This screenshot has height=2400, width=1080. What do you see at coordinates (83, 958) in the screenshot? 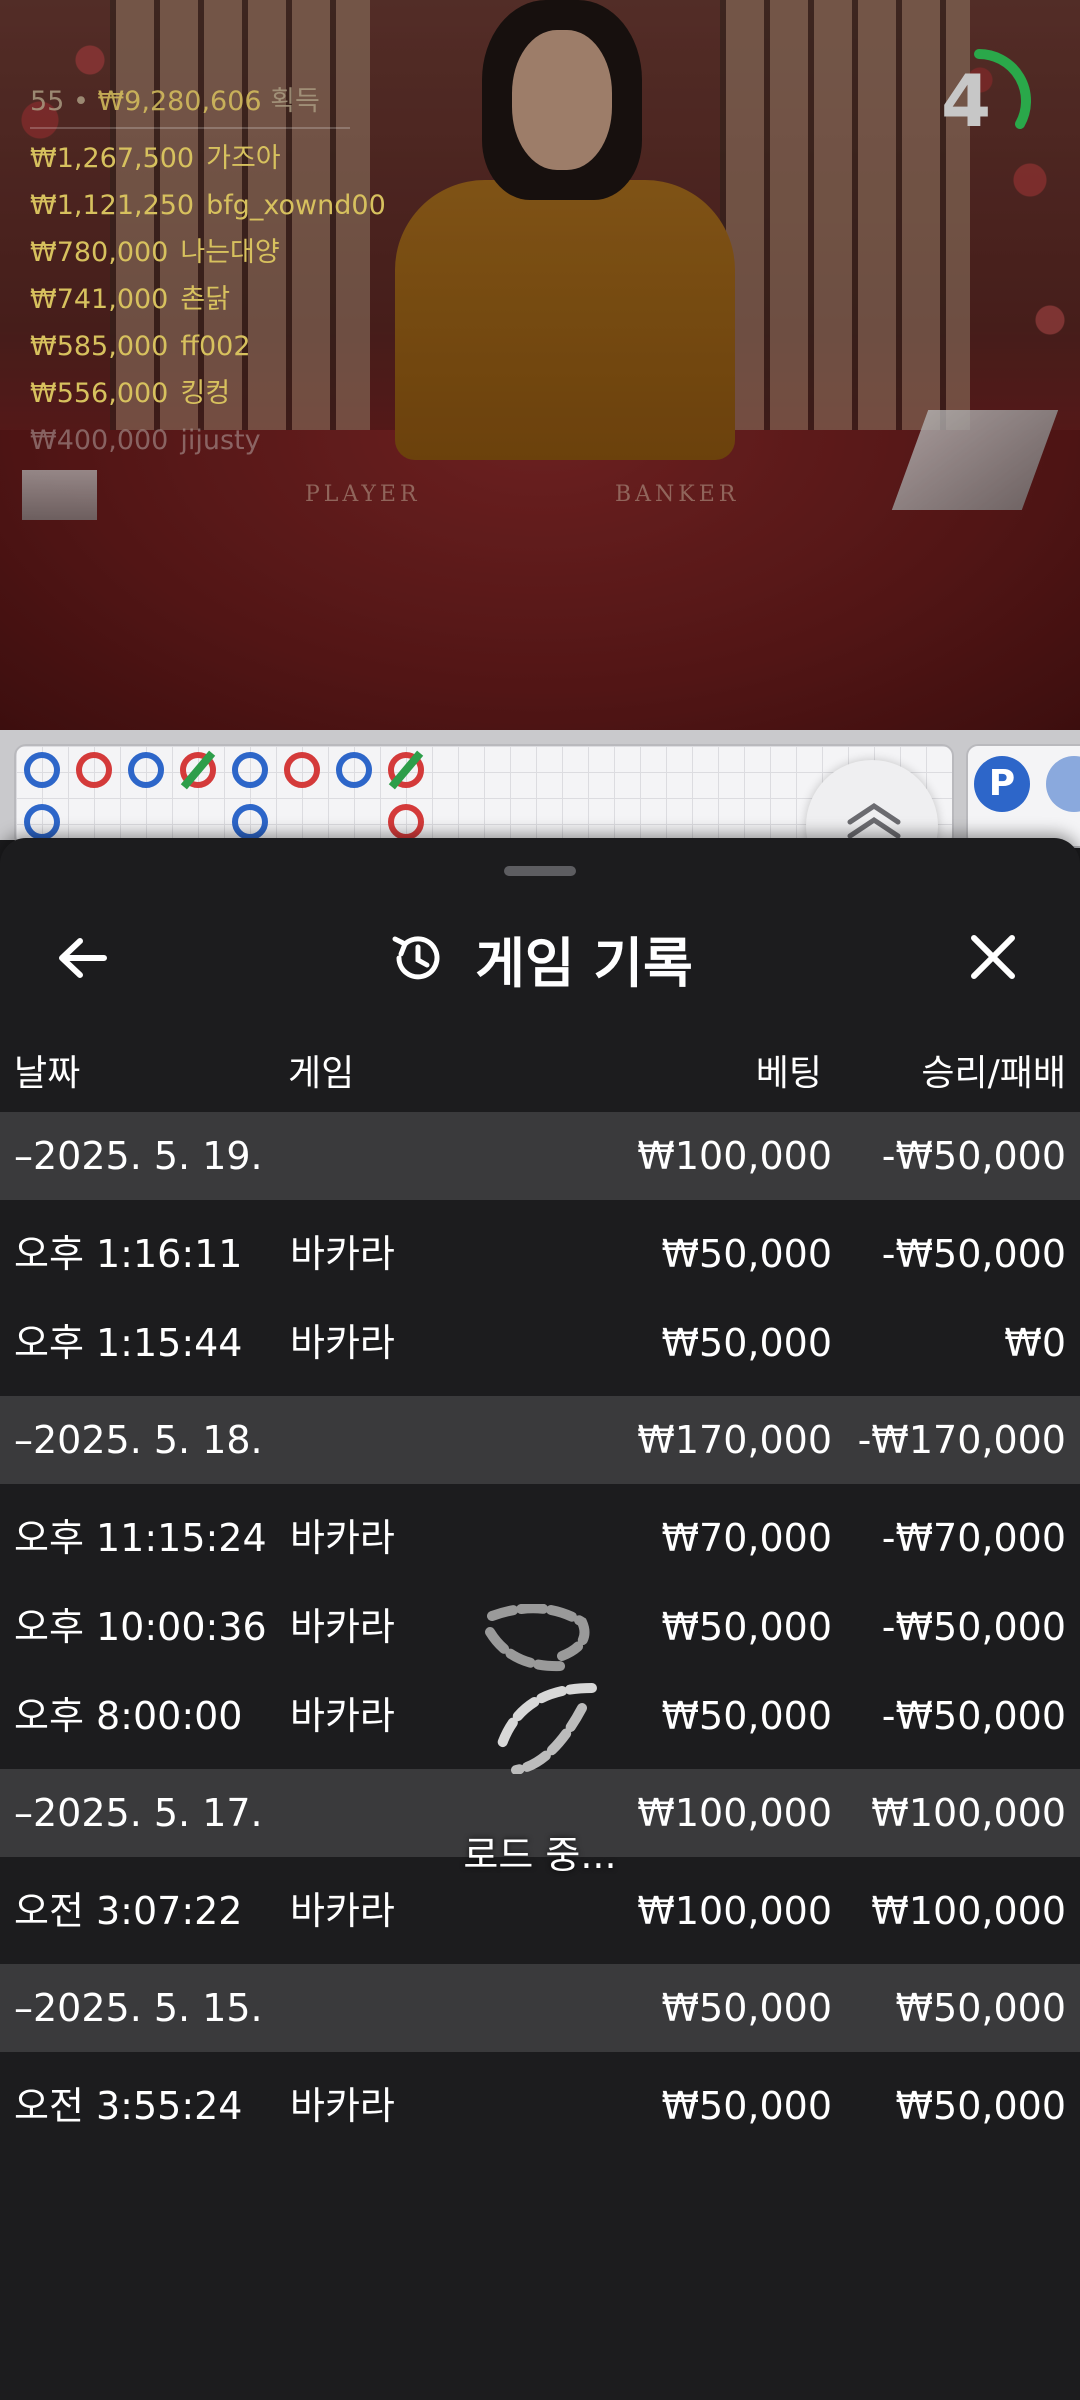
I see `arrow-left-icon` at bounding box center [83, 958].